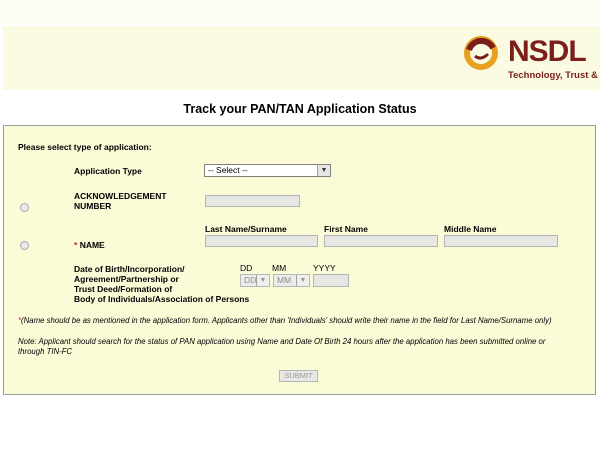 The image size is (600, 450). What do you see at coordinates (301, 58) in the screenshot?
I see `header-banner: NSDL Technology, Trust & Reach` at bounding box center [301, 58].